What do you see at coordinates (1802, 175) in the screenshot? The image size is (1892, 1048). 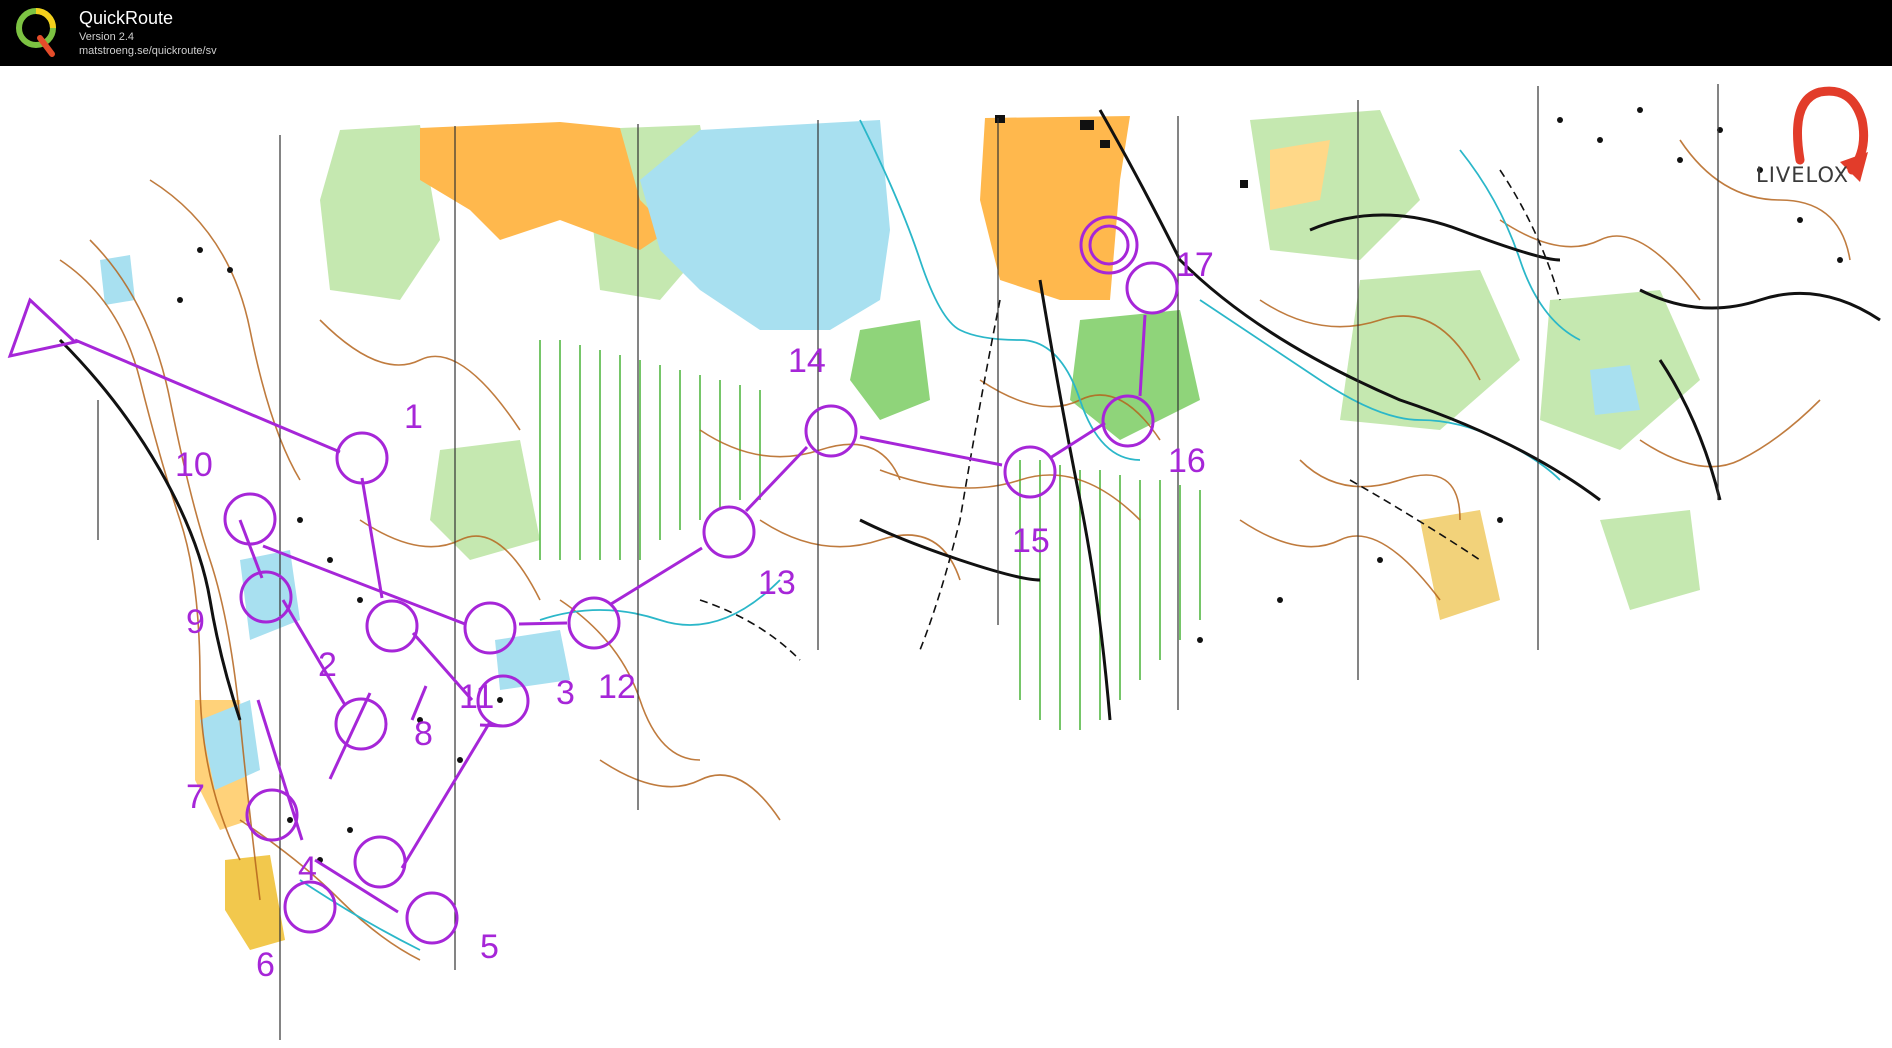 I see `livelox-wordmark: LIVELOX` at bounding box center [1802, 175].